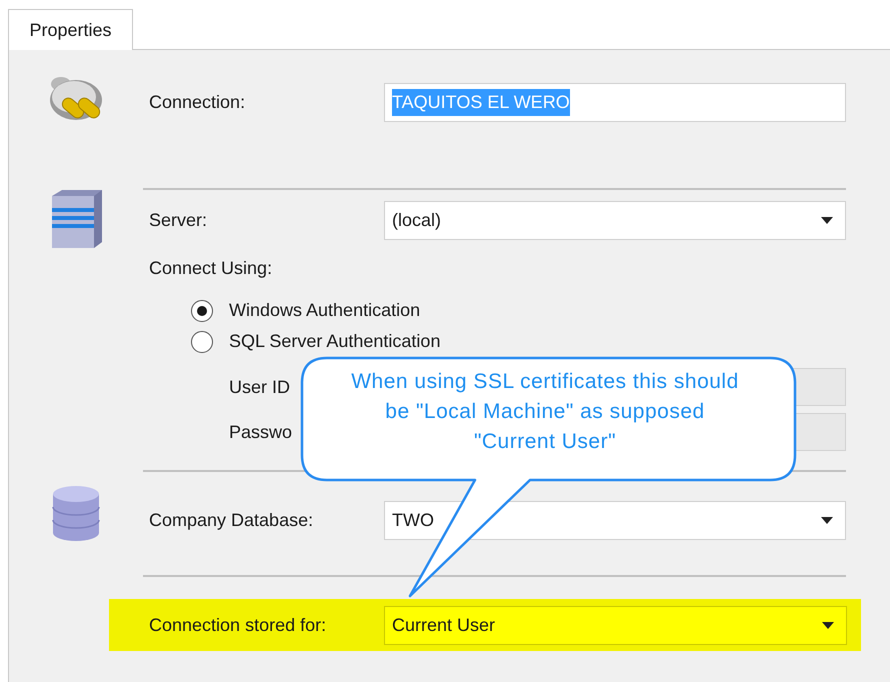 The width and height of the screenshot is (890, 682). What do you see at coordinates (545, 412) in the screenshot?
I see `callout-text: When using SSL certificates this should be "Local Machine" as supposed "Current User"` at bounding box center [545, 412].